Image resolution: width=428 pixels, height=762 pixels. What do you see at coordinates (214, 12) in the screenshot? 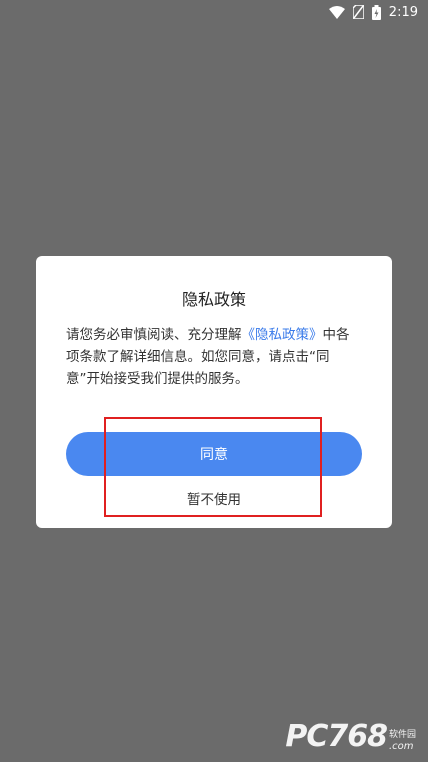
I see `status-bar: 2:19` at bounding box center [214, 12].